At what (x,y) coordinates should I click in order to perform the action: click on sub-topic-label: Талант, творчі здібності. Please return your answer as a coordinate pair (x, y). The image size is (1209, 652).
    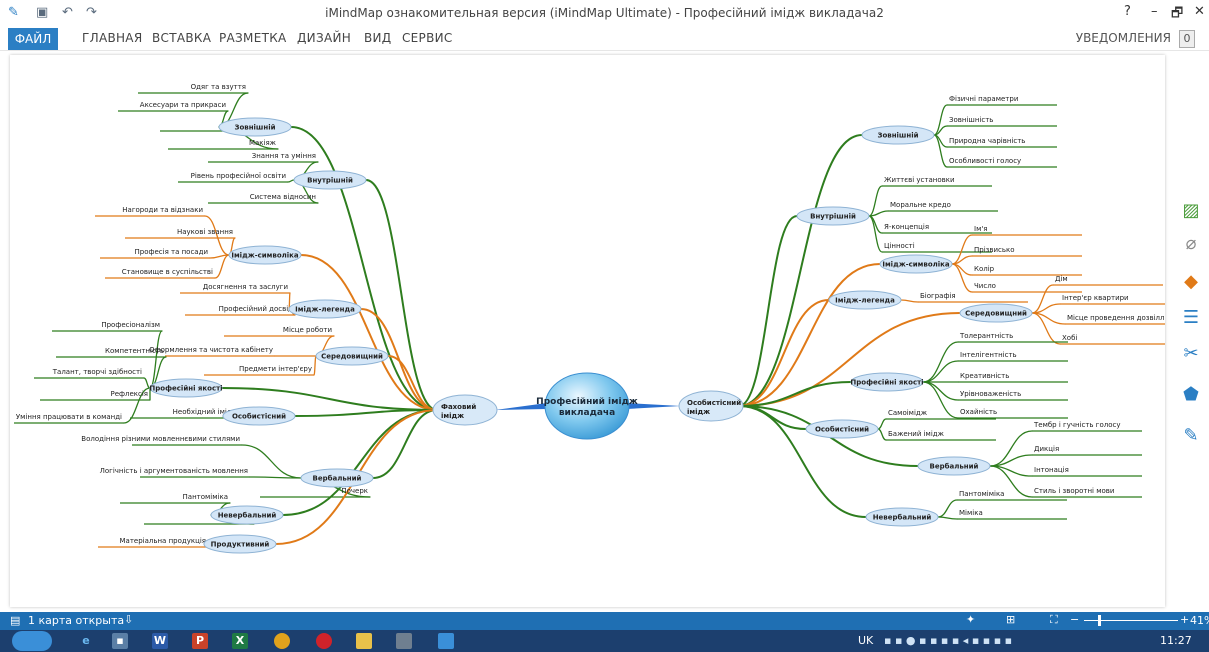
    Looking at the image, I should click on (97, 372).